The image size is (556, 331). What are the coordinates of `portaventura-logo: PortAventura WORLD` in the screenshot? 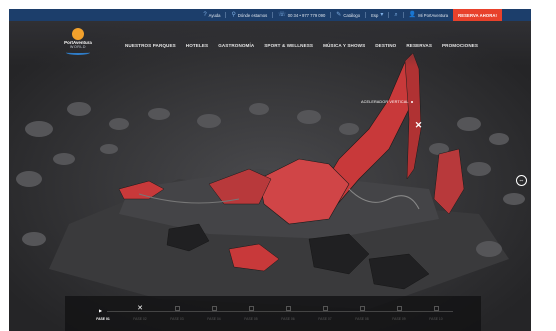 It's located at (78, 43).